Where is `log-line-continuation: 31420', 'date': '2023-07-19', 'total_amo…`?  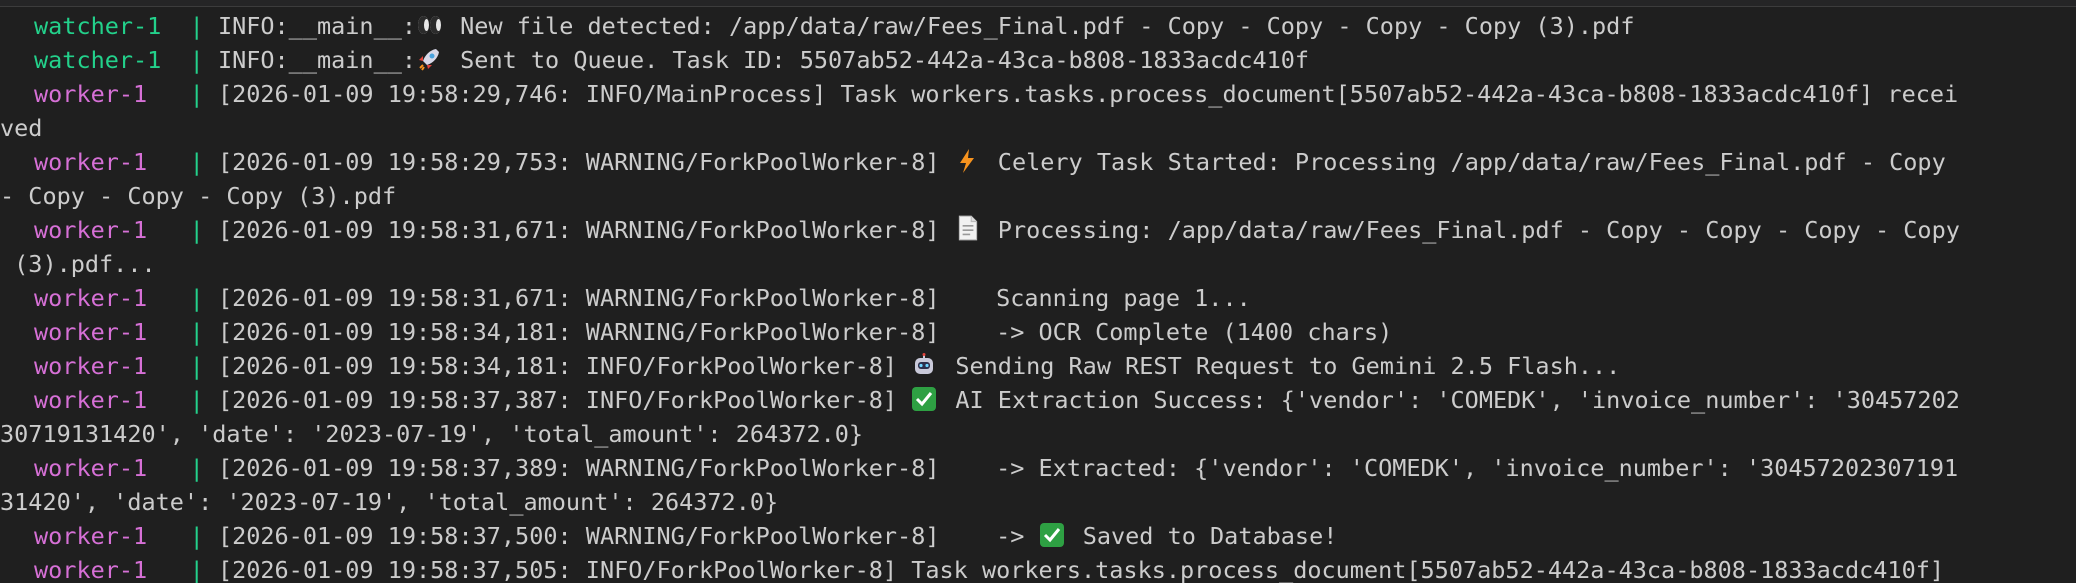
log-line-continuation: 31420', 'date': '2023-07-19', 'total_amo… is located at coordinates (1038, 502).